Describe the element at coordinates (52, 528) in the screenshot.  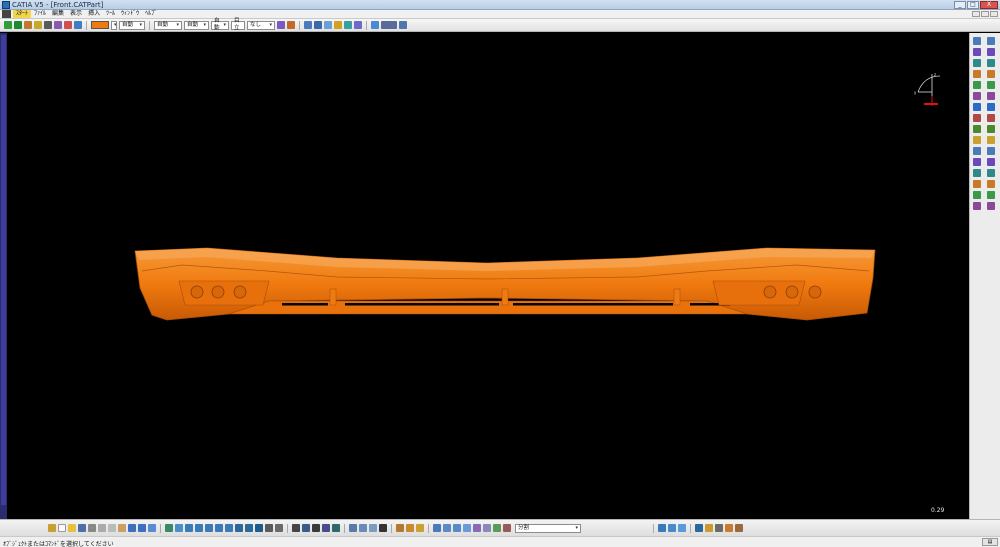
I see `magic-wand-icon` at that location.